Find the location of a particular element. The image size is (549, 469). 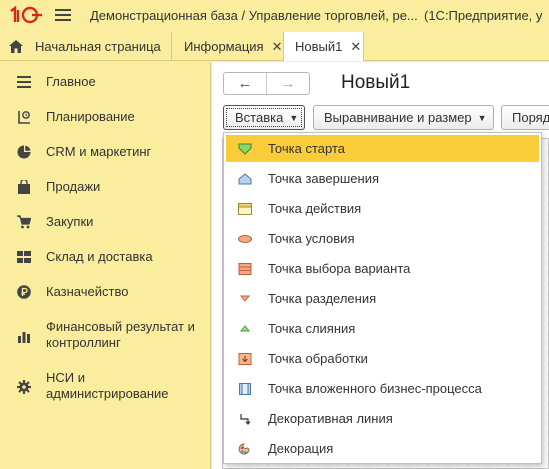

cart-icon is located at coordinates (24, 222).